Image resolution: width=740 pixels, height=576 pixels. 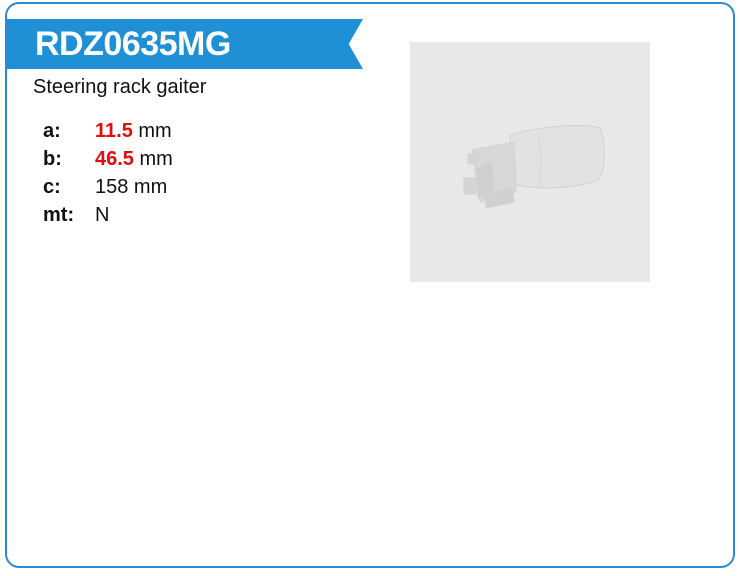 I want to click on product-code: RDZ0635MG, so click(x=133, y=44).